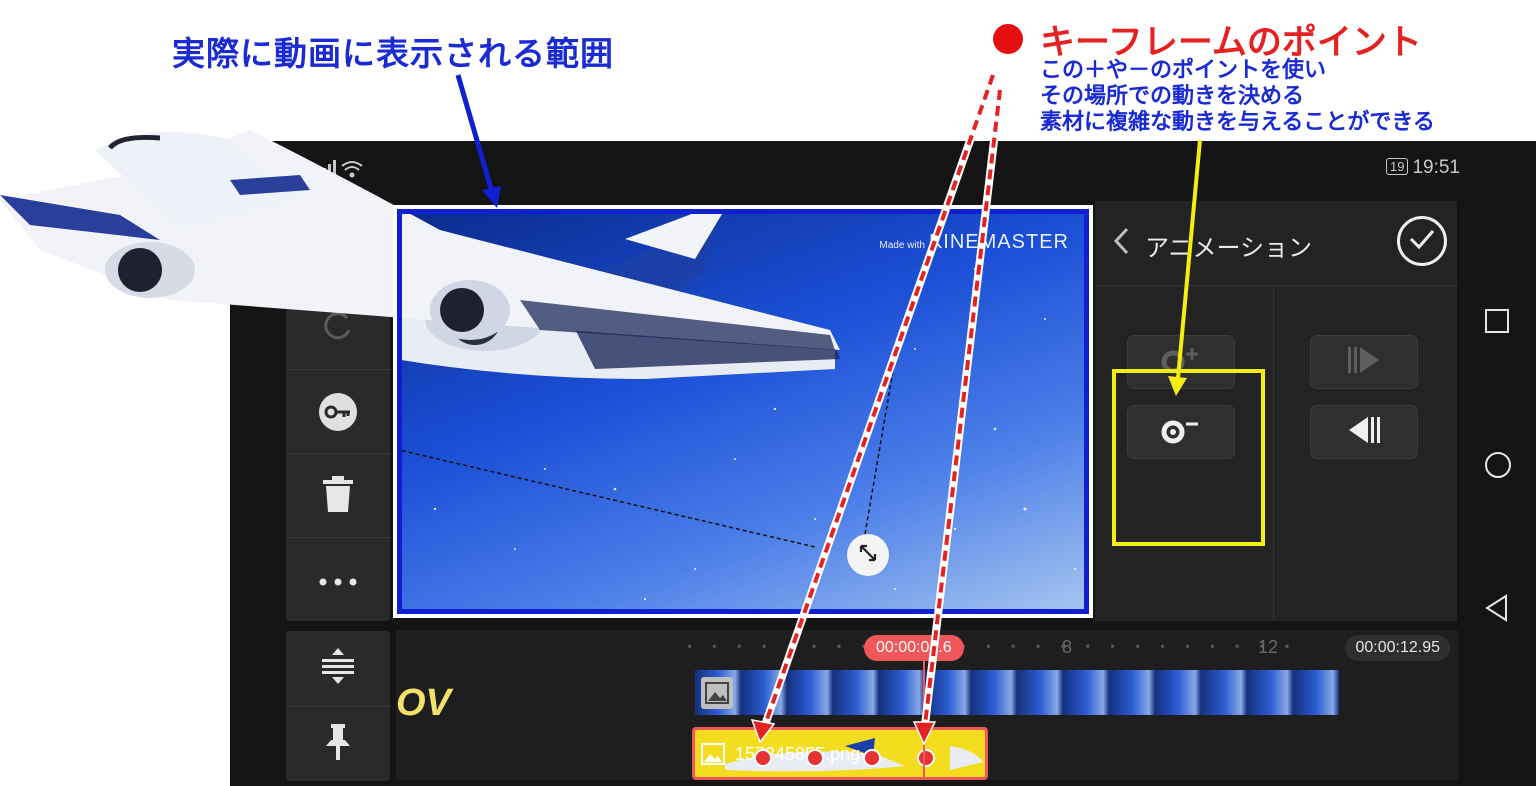 The image size is (1536, 786). Describe the element at coordinates (1397, 166) in the screenshot. I see `battery-icon: 19` at that location.